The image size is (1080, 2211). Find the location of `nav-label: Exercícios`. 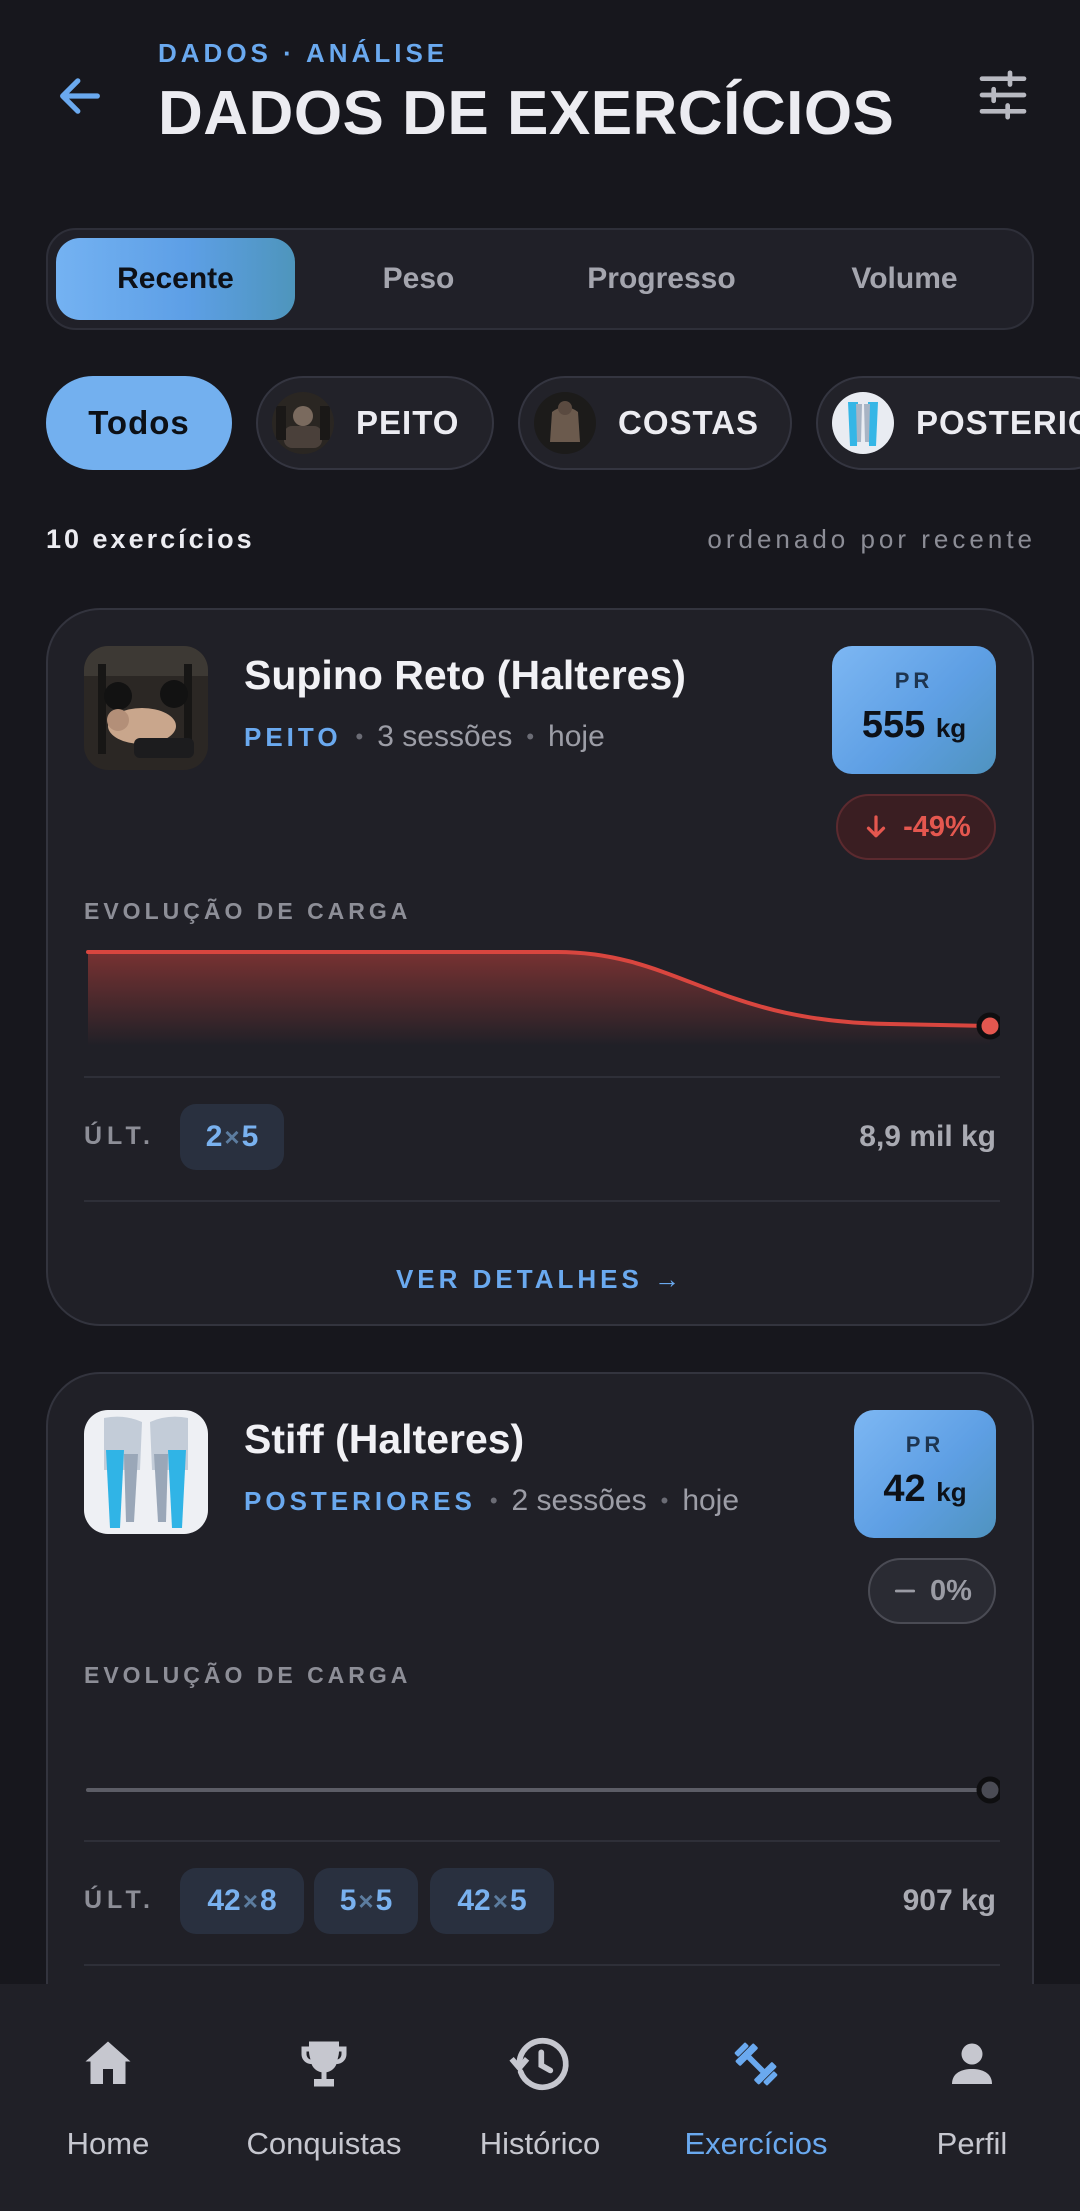

nav-label: Exercícios is located at coordinates (756, 2143).